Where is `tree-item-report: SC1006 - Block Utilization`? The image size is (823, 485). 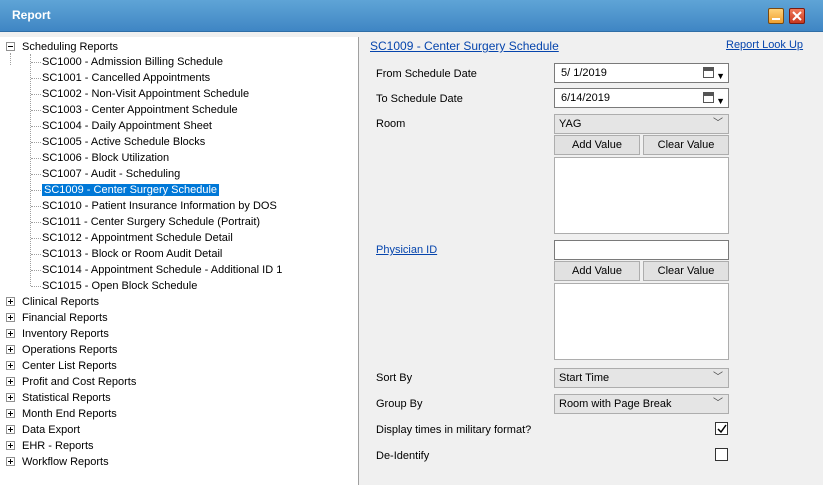 tree-item-report: SC1006 - Block Utilization is located at coordinates (105, 158).